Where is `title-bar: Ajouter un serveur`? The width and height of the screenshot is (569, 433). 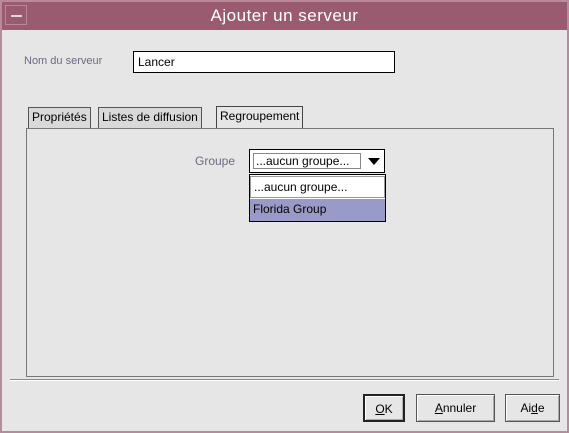 title-bar: Ajouter un serveur is located at coordinates (284, 16).